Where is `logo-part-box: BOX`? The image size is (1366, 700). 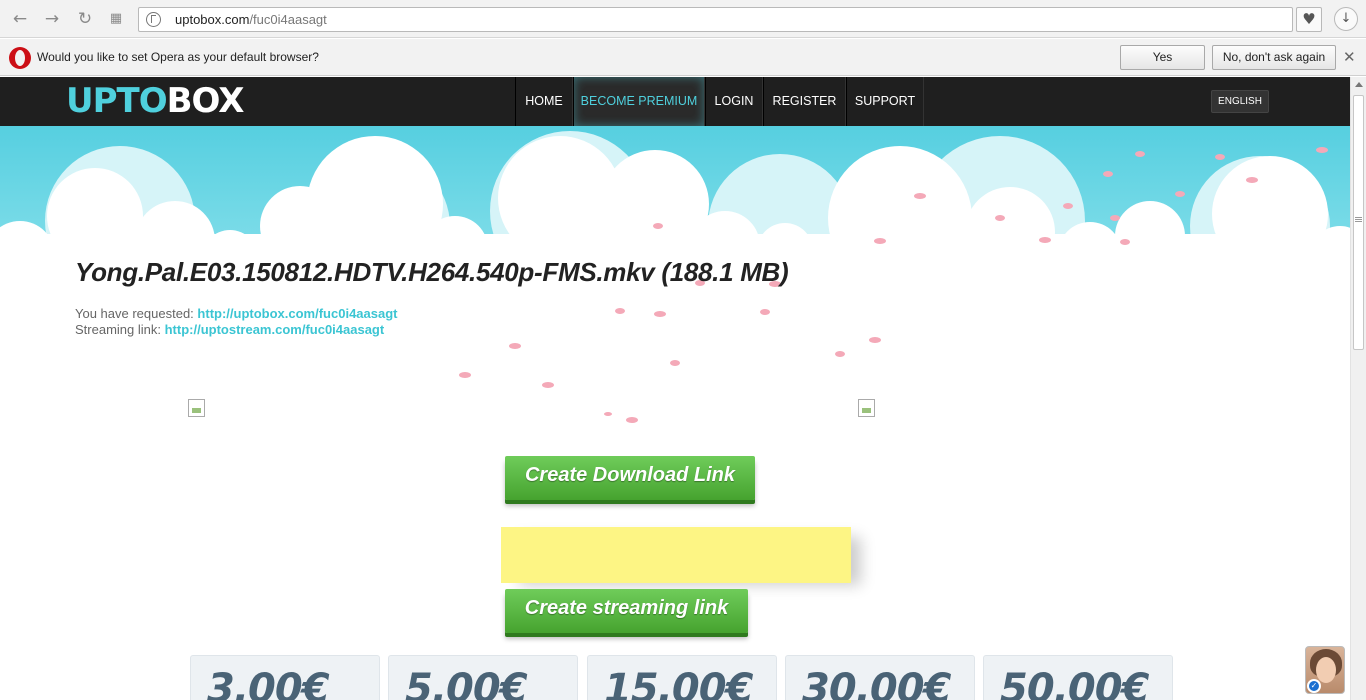
logo-part-box: BOX is located at coordinates (205, 101).